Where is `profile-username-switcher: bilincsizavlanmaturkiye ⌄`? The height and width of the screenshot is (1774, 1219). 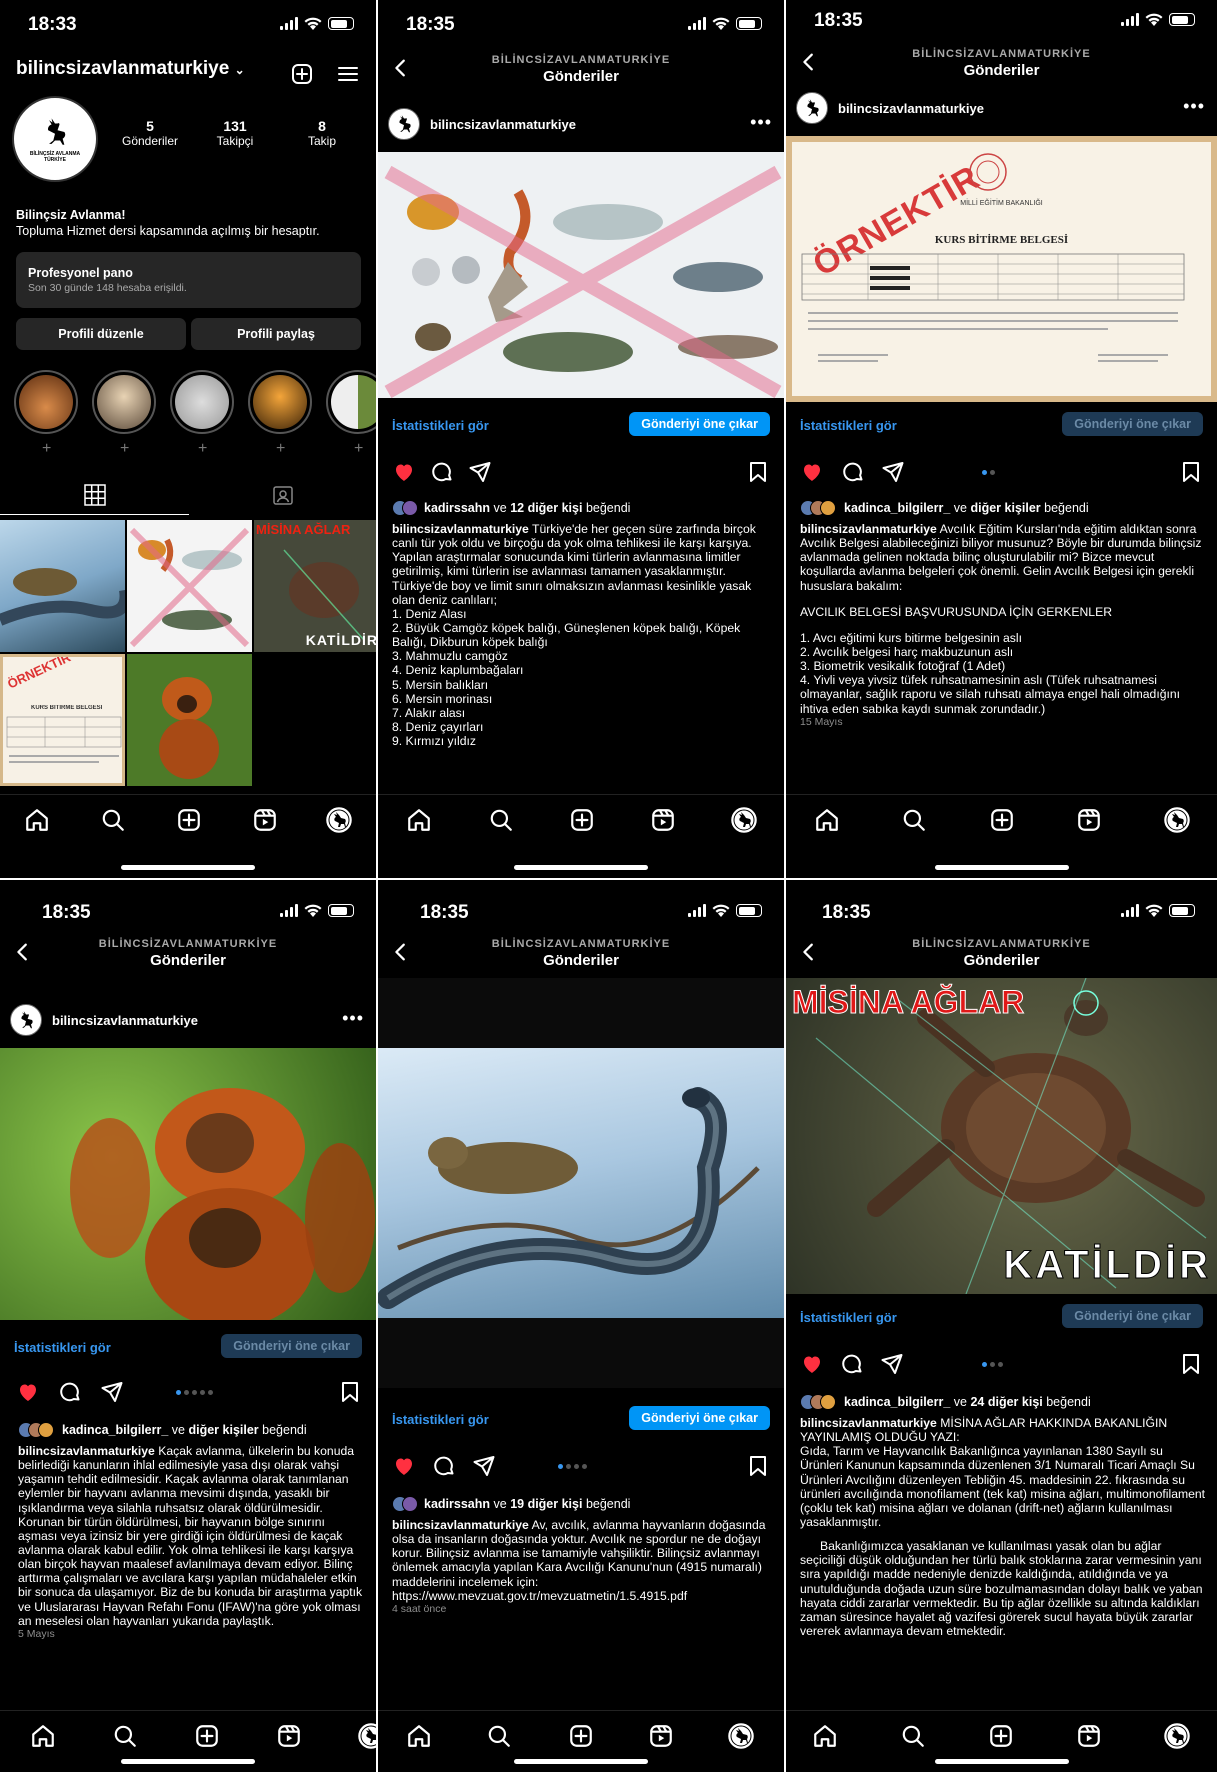
profile-username-switcher: bilincsizavlanmaturkiye ⌄ is located at coordinates (130, 69).